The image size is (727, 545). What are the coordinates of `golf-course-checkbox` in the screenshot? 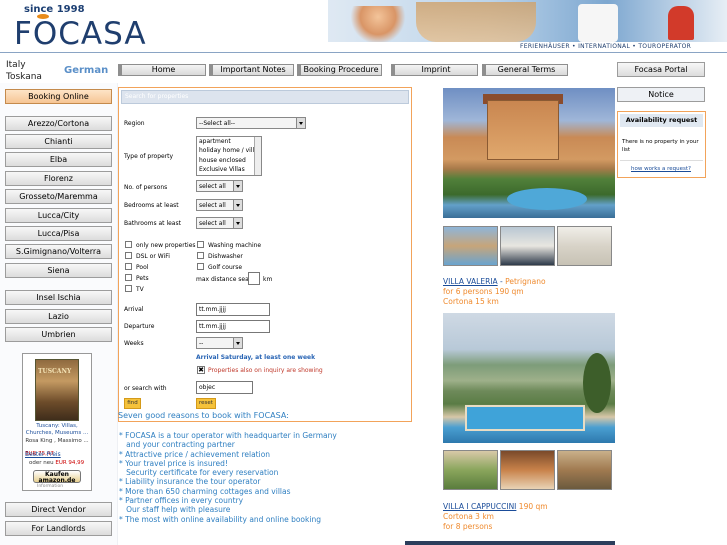 It's located at (200, 266).